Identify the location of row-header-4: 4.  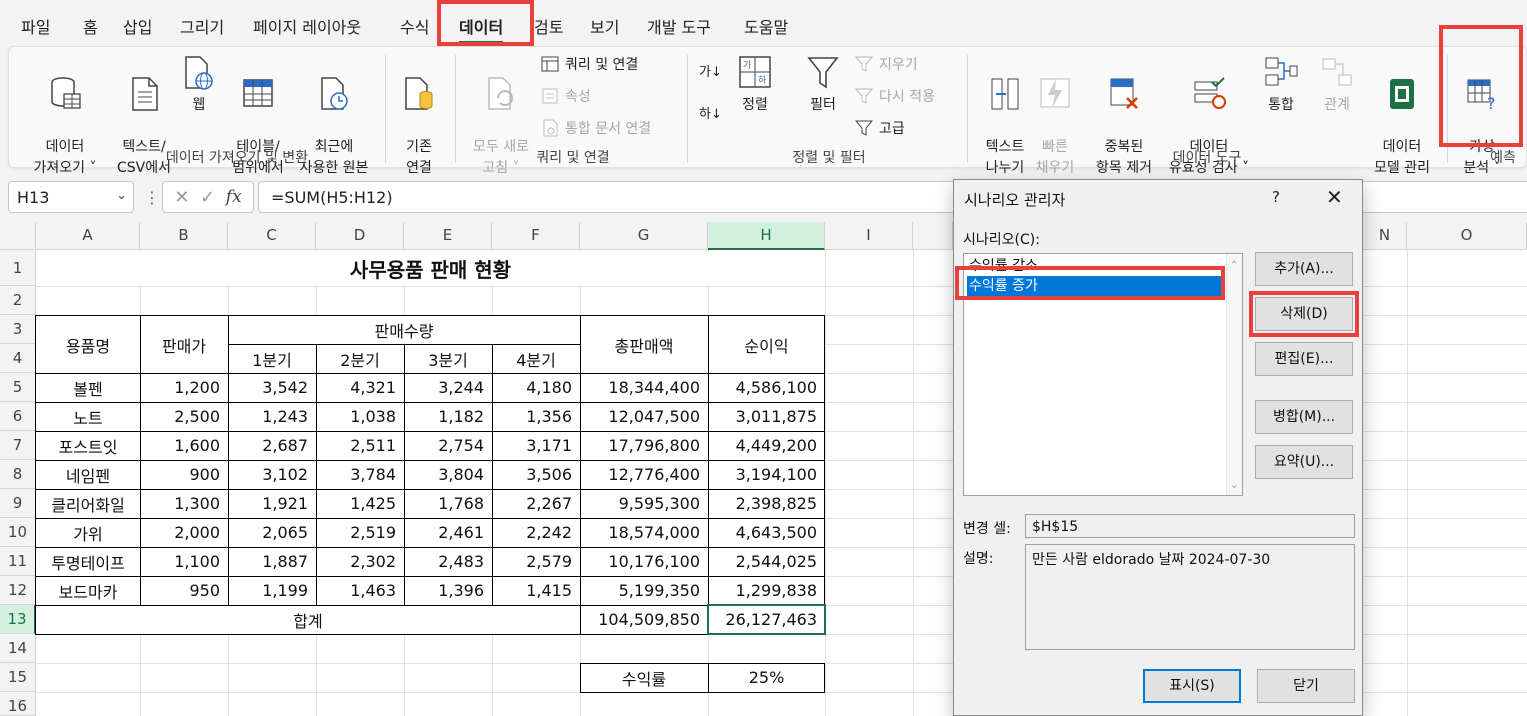
(18, 358).